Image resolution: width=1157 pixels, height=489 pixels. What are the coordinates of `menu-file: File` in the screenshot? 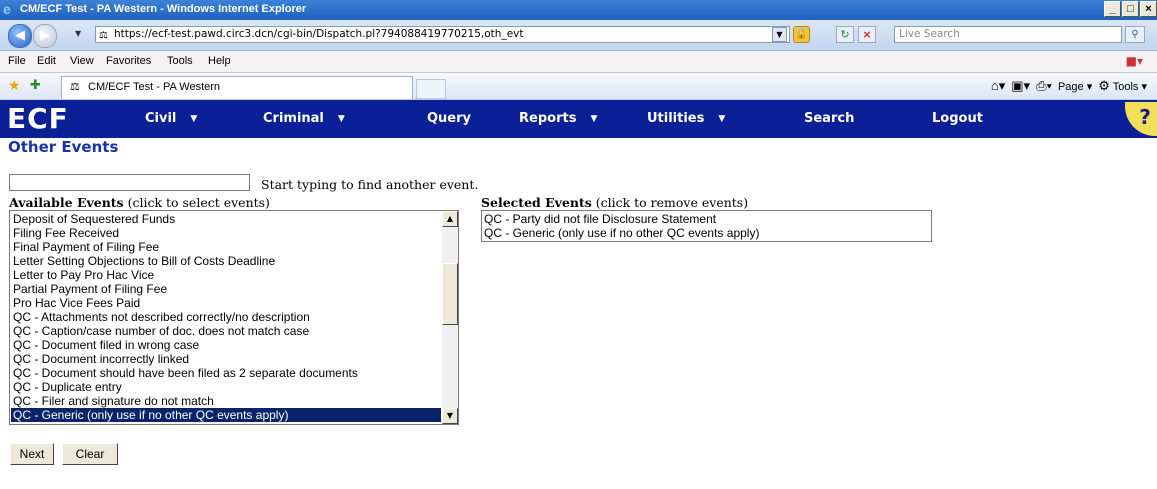 It's located at (17, 61).